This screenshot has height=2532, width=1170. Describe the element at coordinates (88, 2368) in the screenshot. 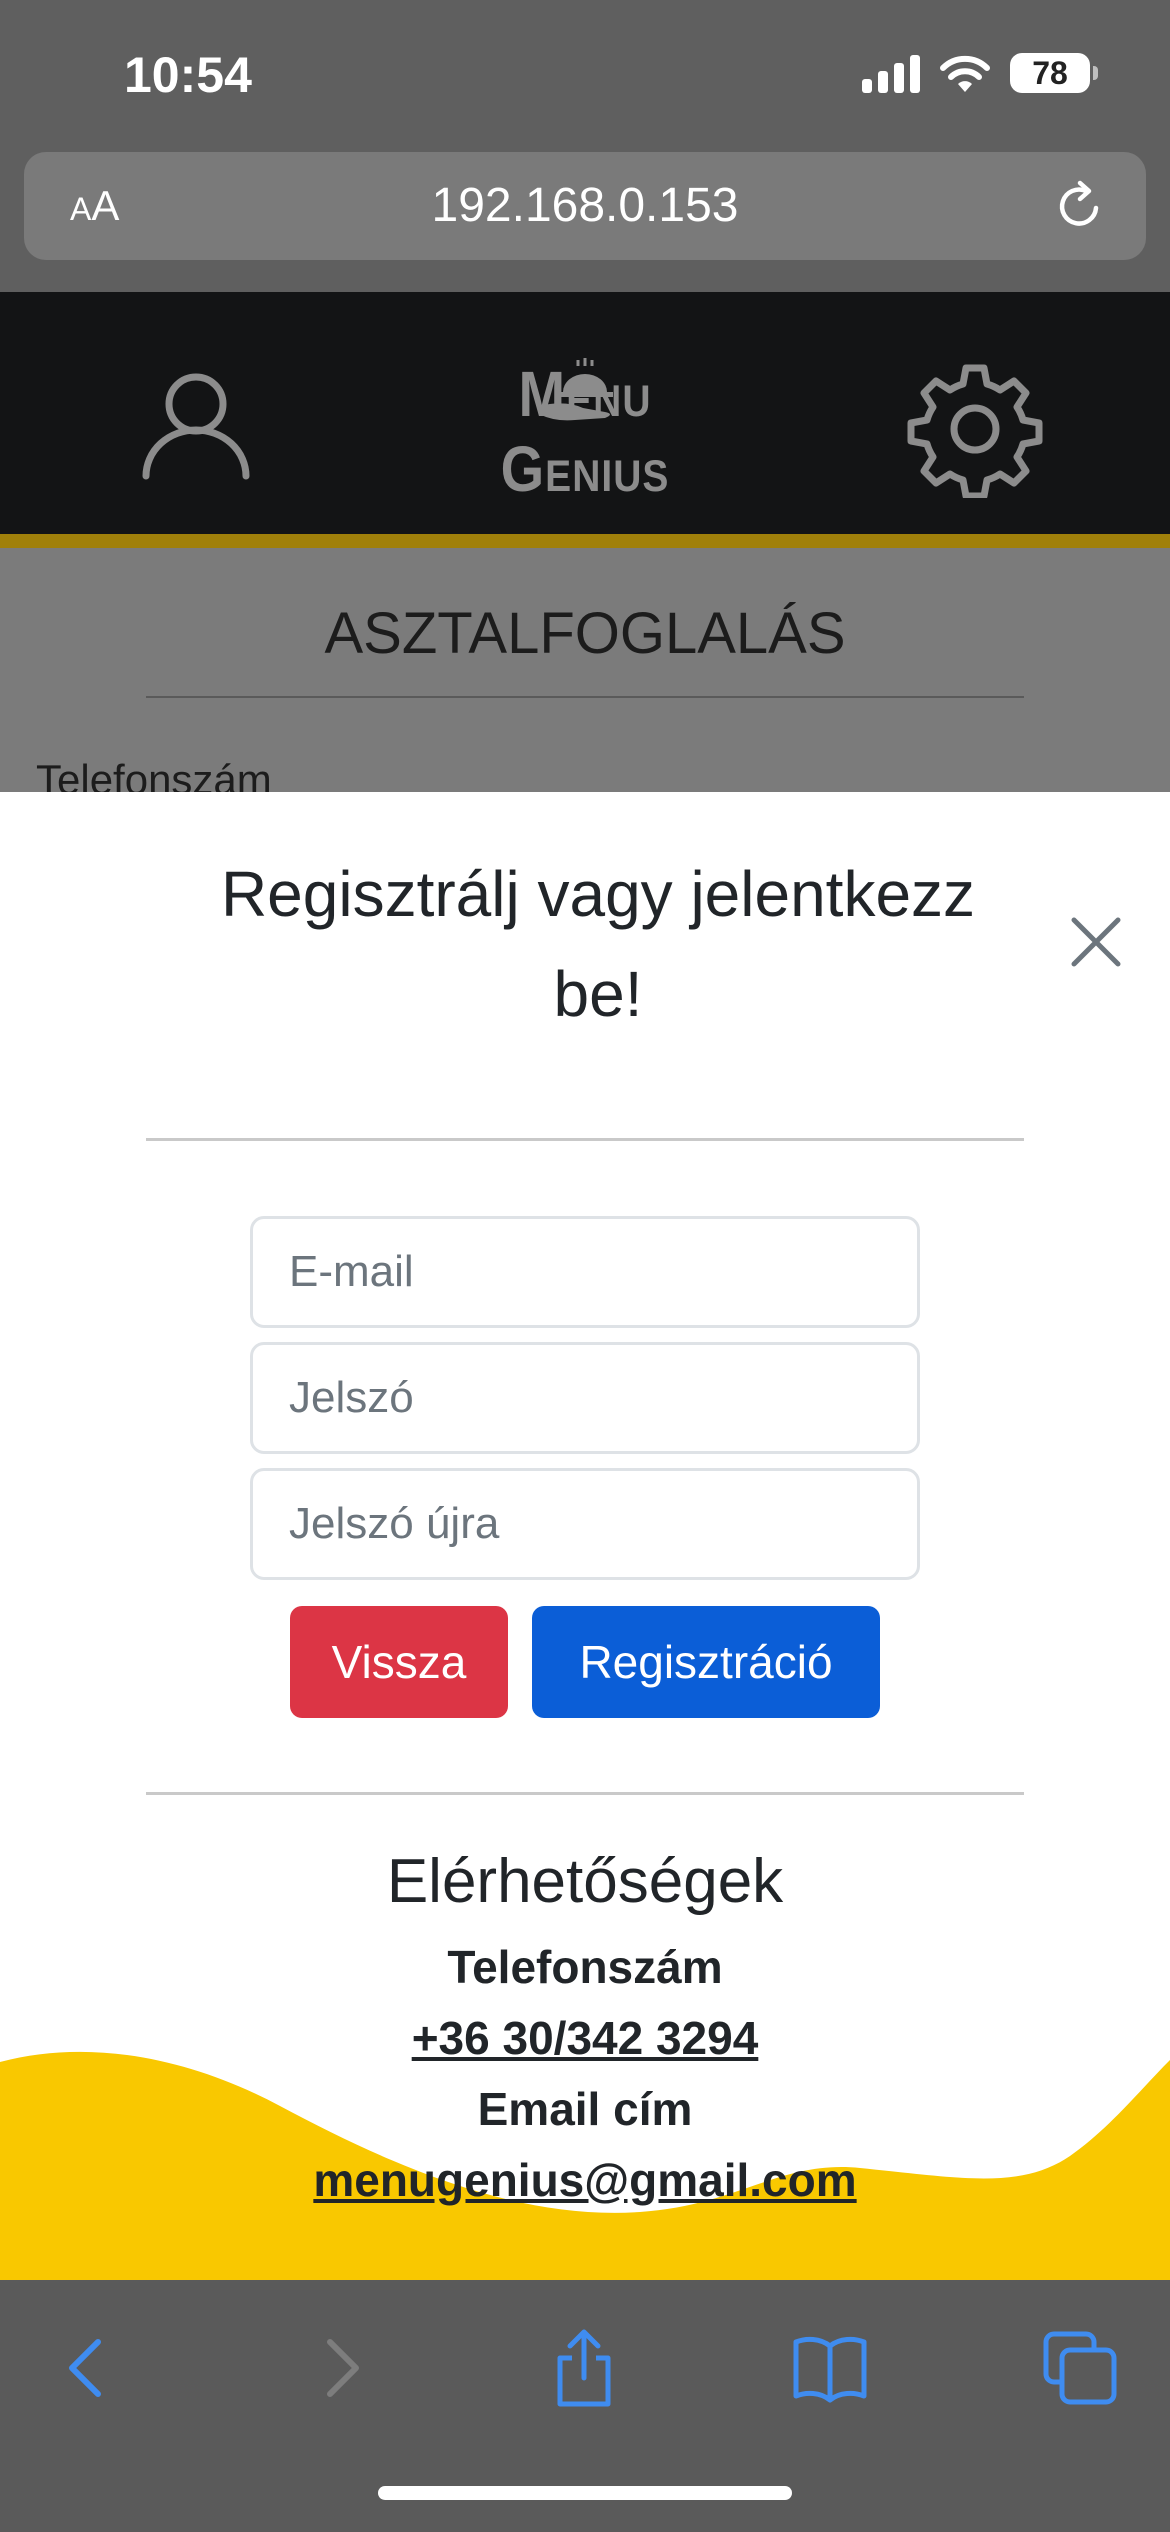

I see `back-icon` at that location.